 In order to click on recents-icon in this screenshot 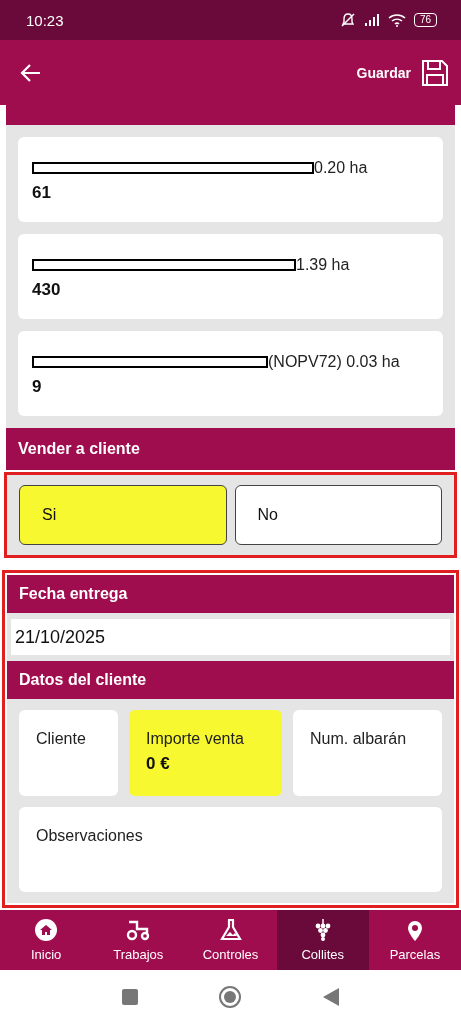, I will do `click(129, 997)`.